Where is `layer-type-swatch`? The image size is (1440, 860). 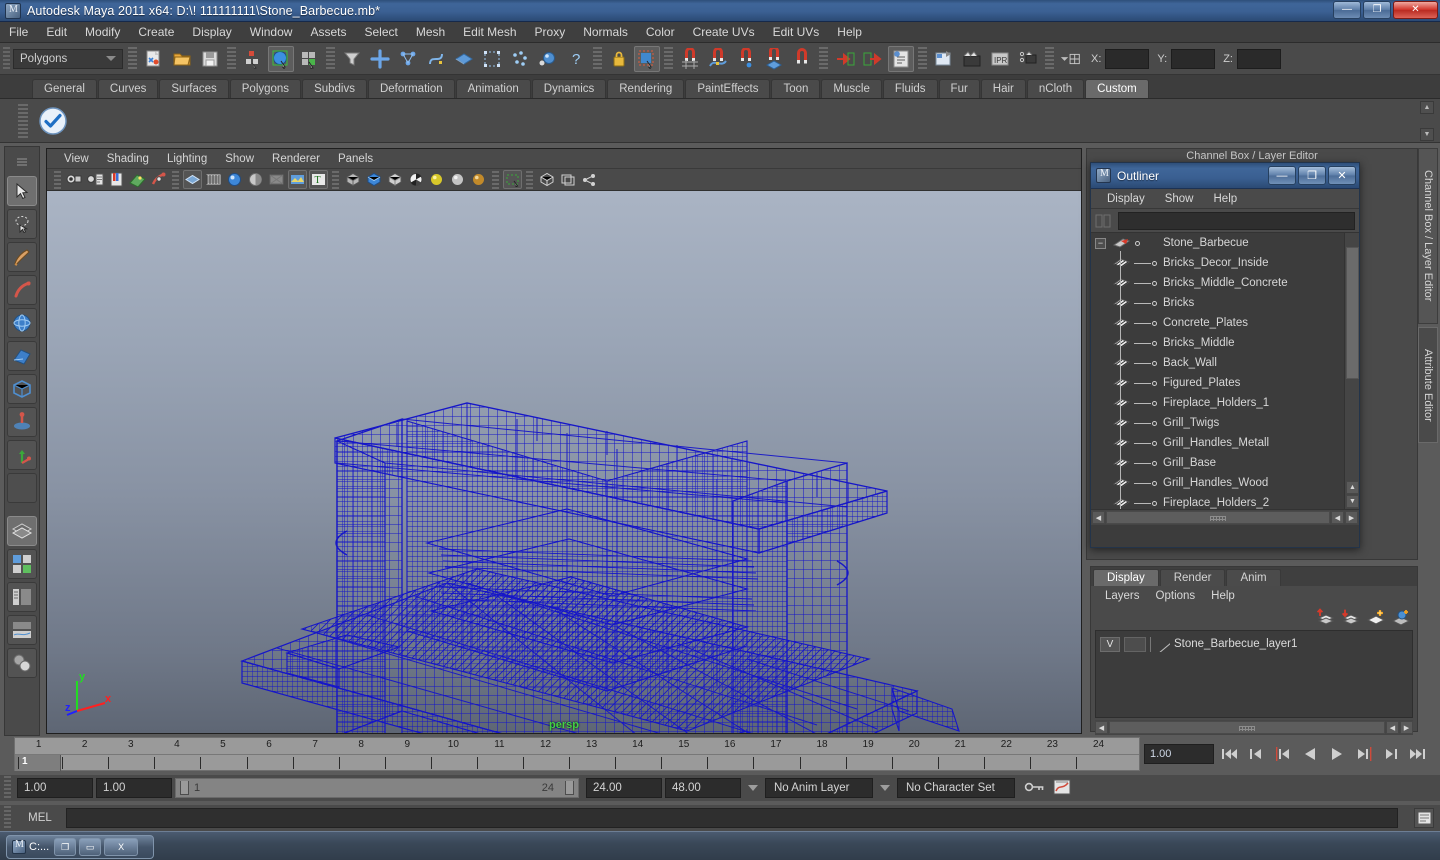 layer-type-swatch is located at coordinates (1160, 644).